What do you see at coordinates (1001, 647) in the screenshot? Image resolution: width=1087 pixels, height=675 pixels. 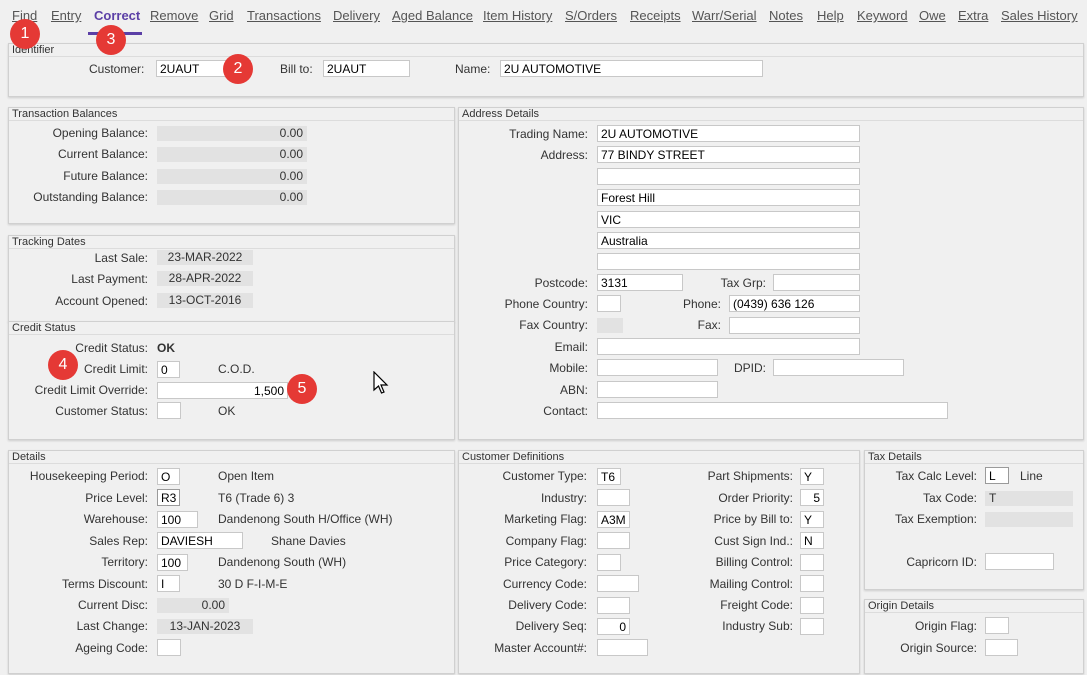 I see `origin-source-input` at bounding box center [1001, 647].